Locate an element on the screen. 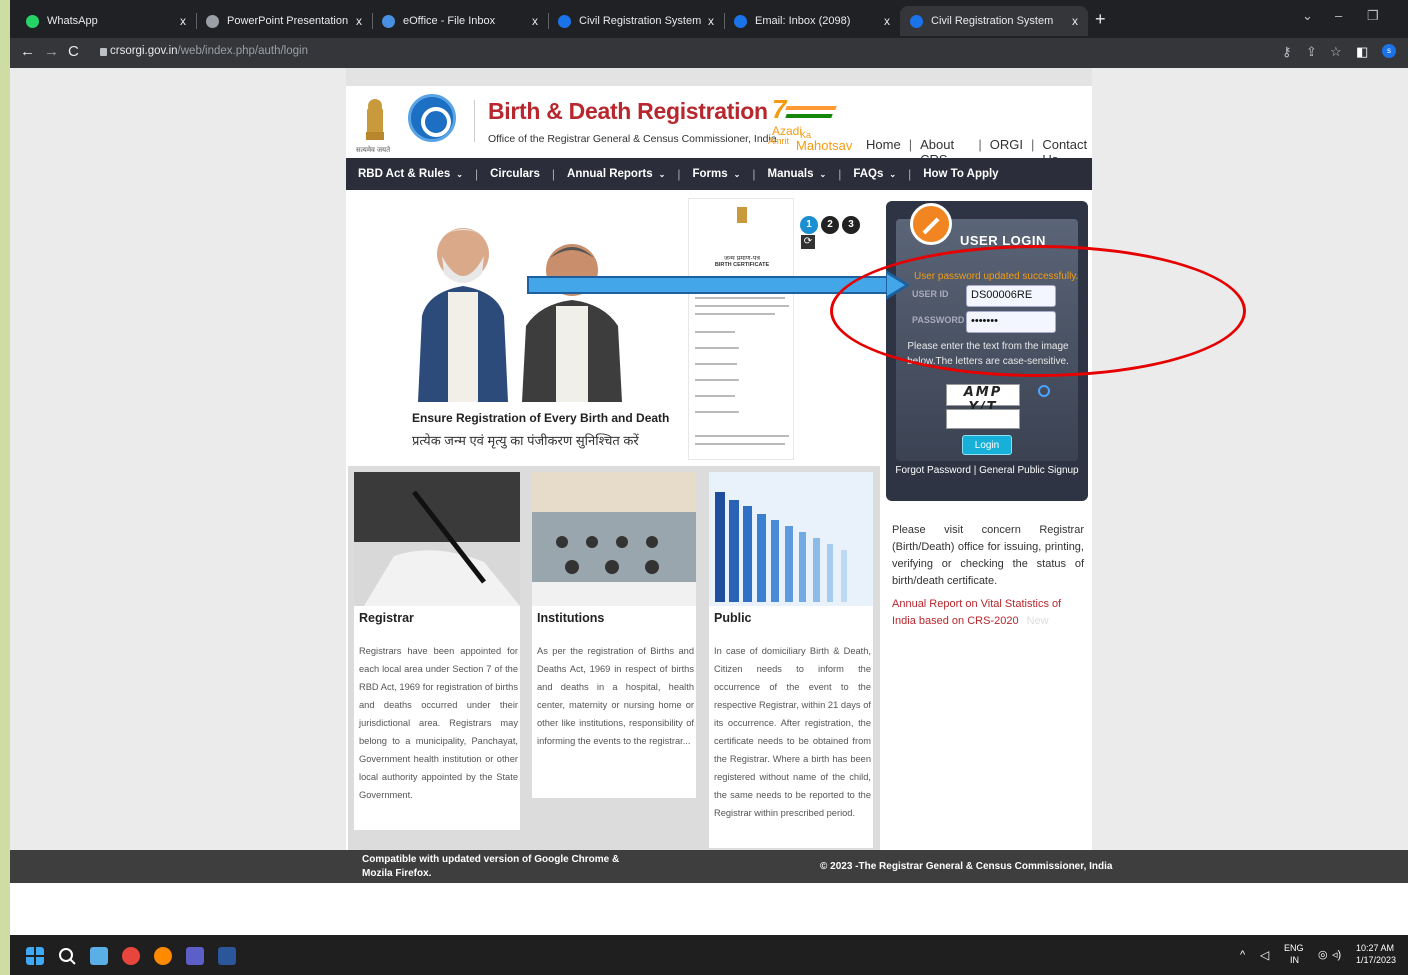 This screenshot has height=975, width=1408. new-tab-button: + is located at coordinates (1100, 19).